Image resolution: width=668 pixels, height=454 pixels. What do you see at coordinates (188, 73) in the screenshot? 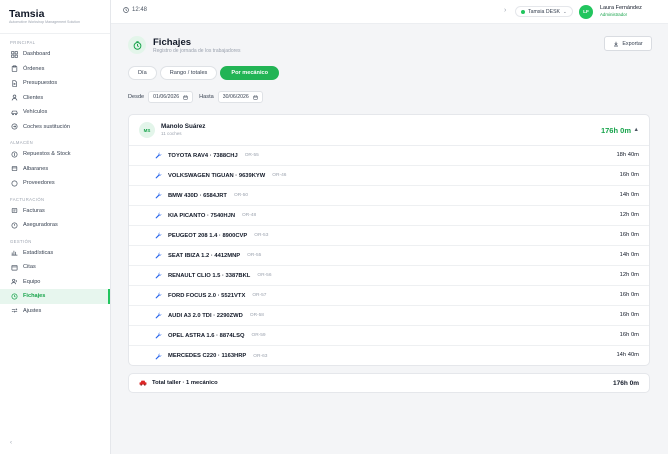
I see `tab-rango-totales: Rango / totales` at bounding box center [188, 73].